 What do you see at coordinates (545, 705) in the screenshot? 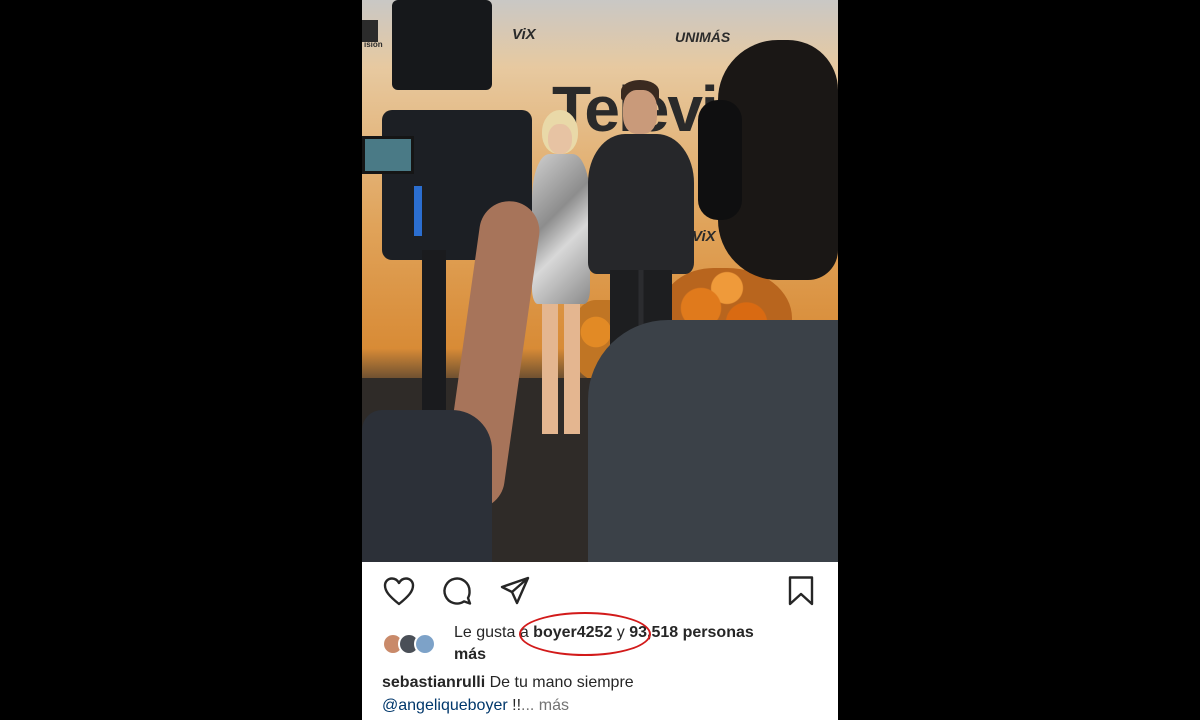
I see `caption-more-link: ... más` at bounding box center [545, 705].